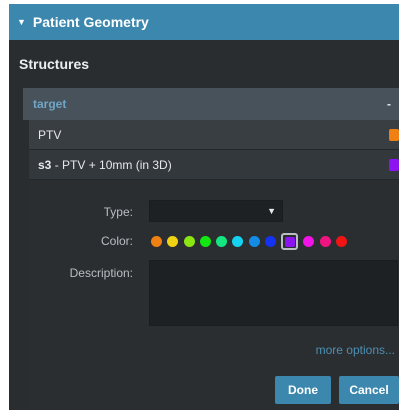 Image resolution: width=399 pixels, height=410 pixels. I want to click on structure-group-target: target -, so click(211, 104).